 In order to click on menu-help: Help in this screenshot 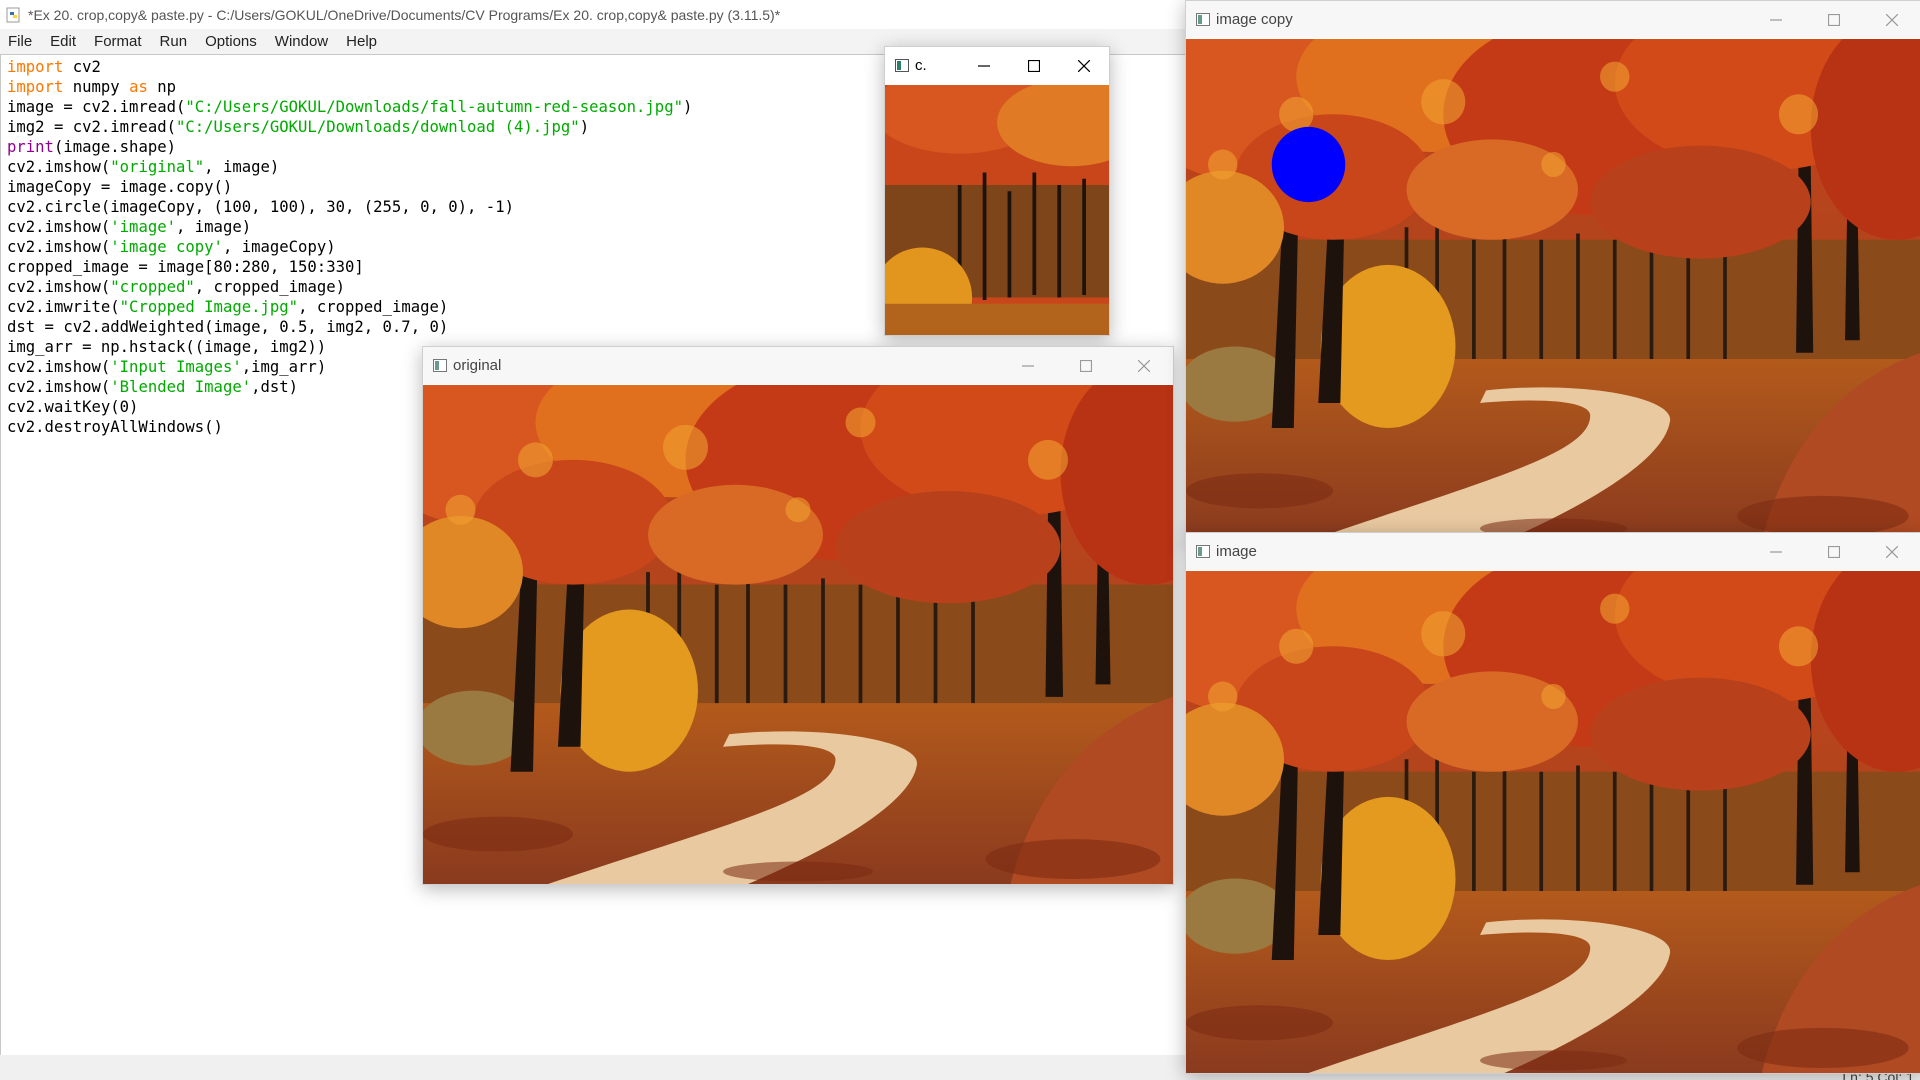, I will do `click(362, 41)`.